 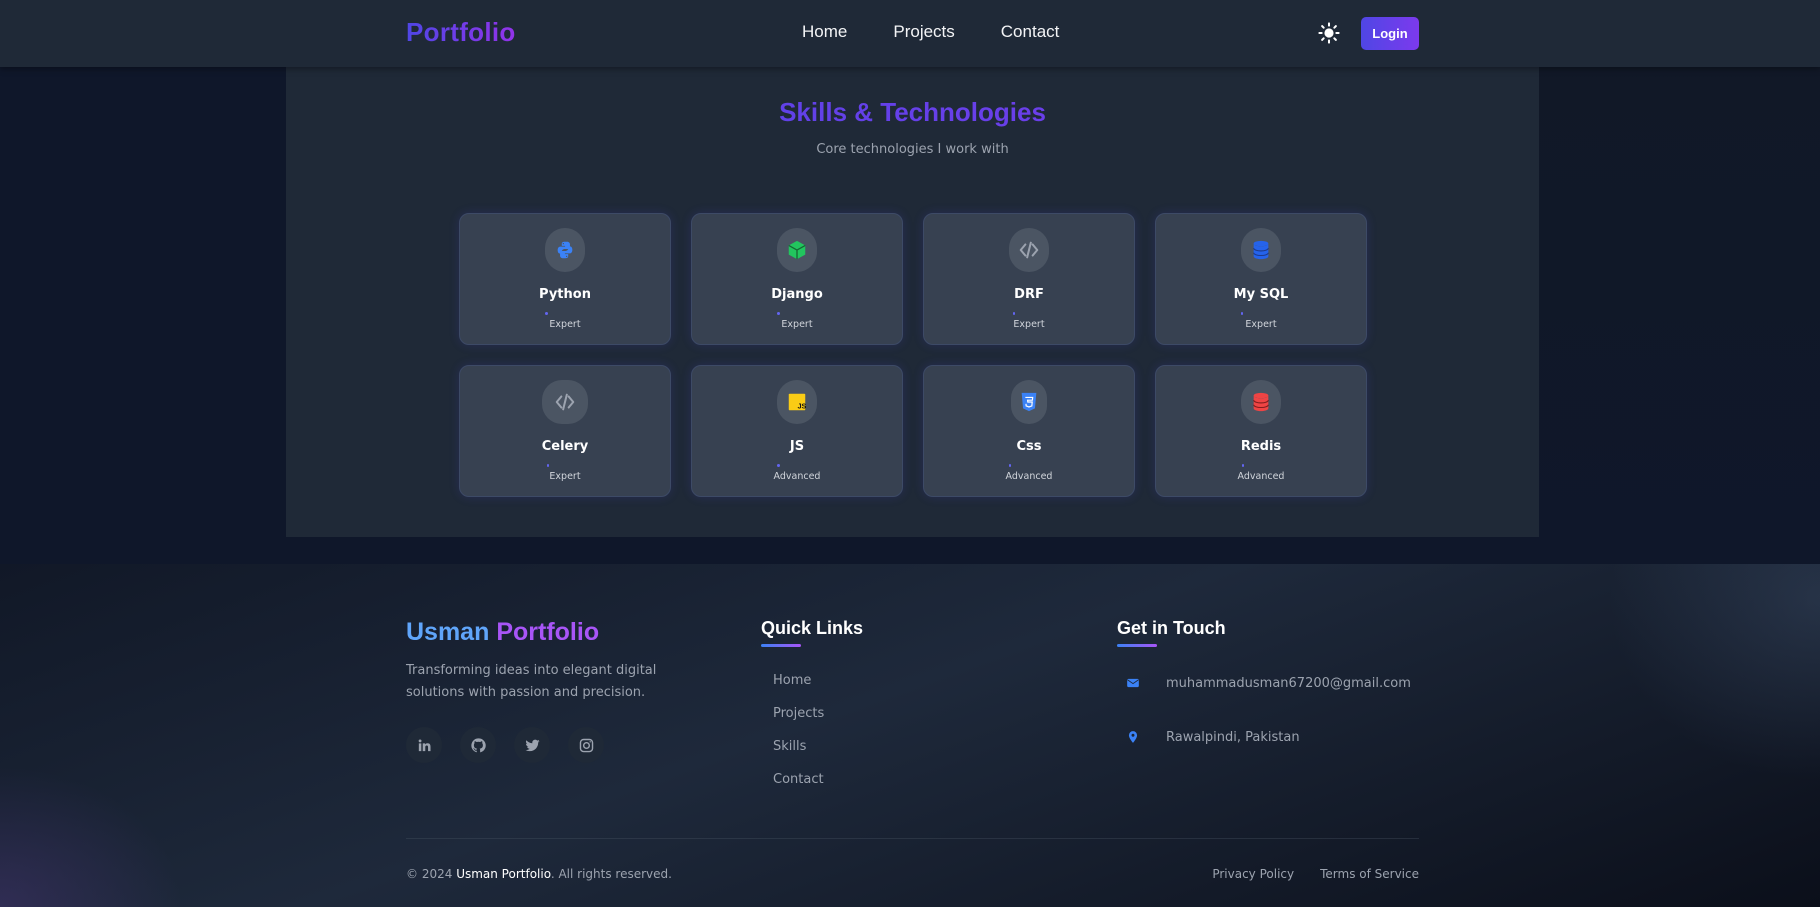 What do you see at coordinates (586, 745) in the screenshot?
I see `instagram-icon` at bounding box center [586, 745].